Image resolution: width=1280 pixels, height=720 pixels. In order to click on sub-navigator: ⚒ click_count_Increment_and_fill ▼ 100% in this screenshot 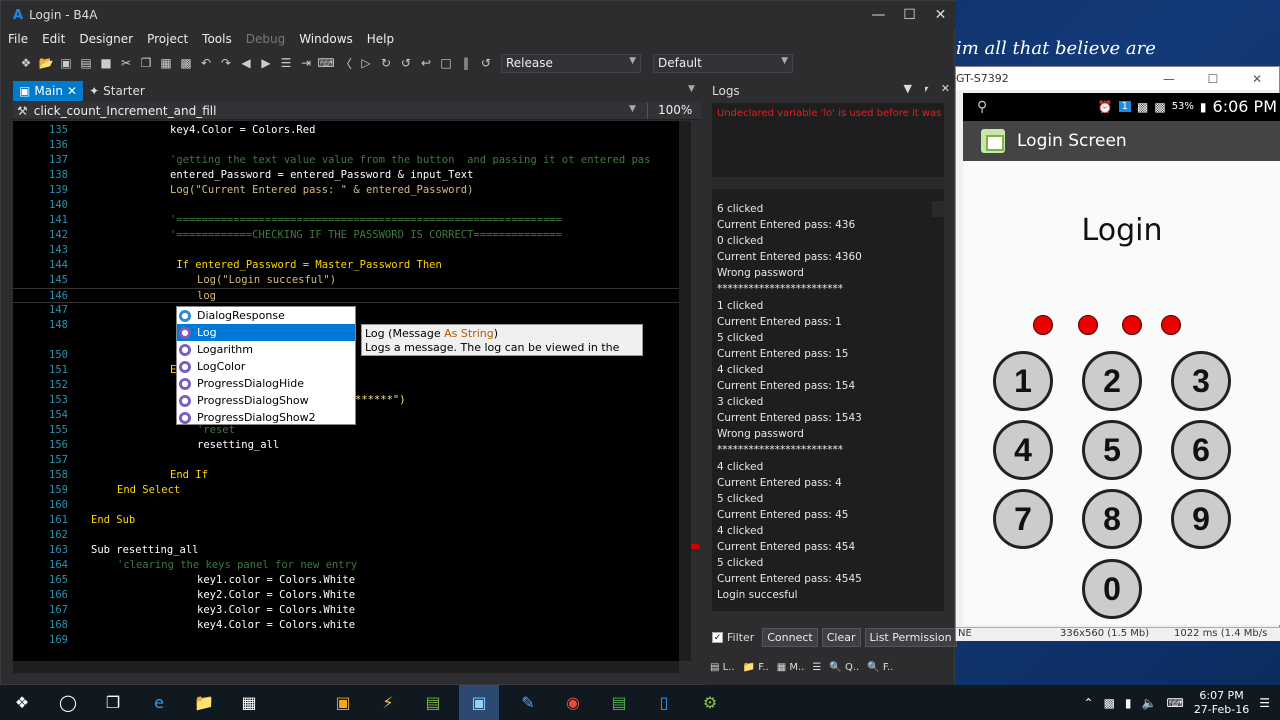, I will do `click(357, 111)`.